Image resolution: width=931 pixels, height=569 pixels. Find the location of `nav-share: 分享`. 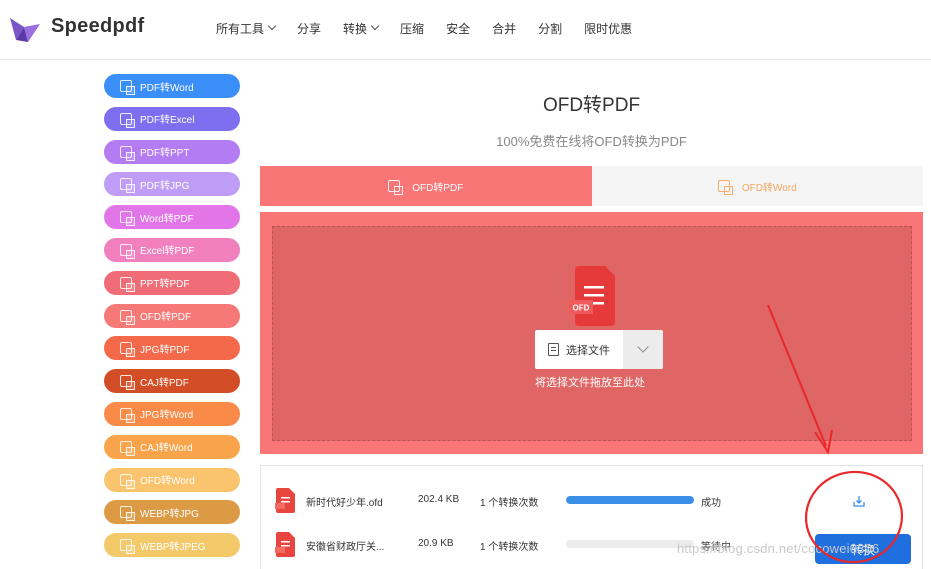

nav-share: 分享 is located at coordinates (309, 28).